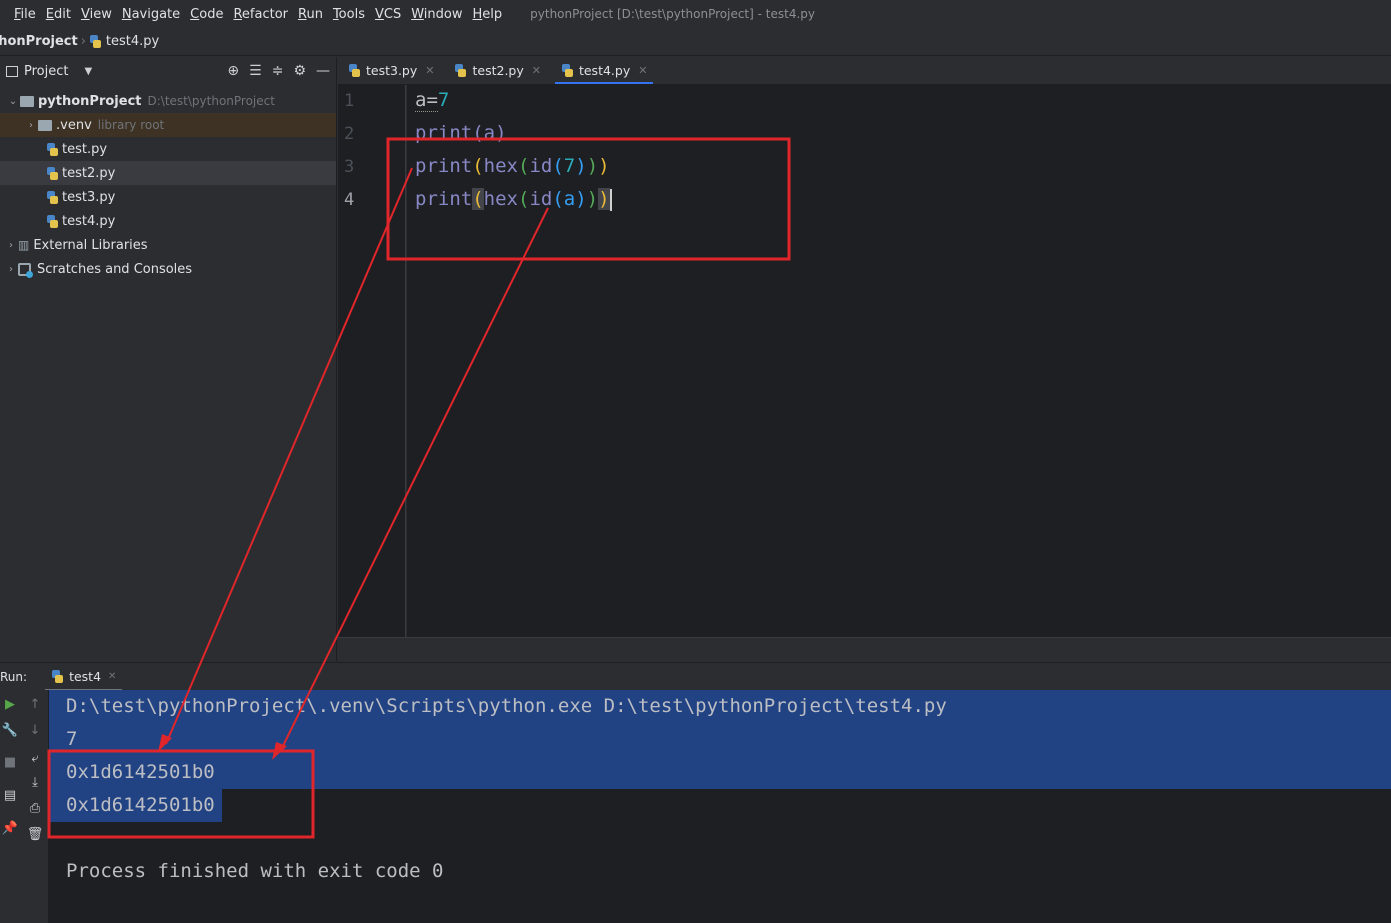  Describe the element at coordinates (168, 125) in the screenshot. I see `tree-item-venv: › .venv library root` at that location.